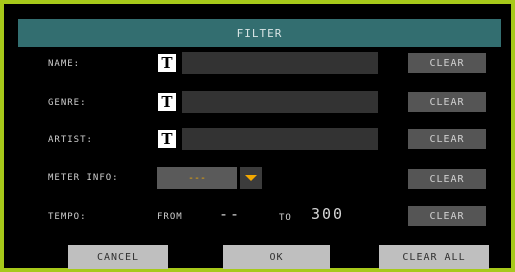 This screenshot has height=272, width=515. I want to click on meter-info-label: METER INFO:, so click(83, 178).